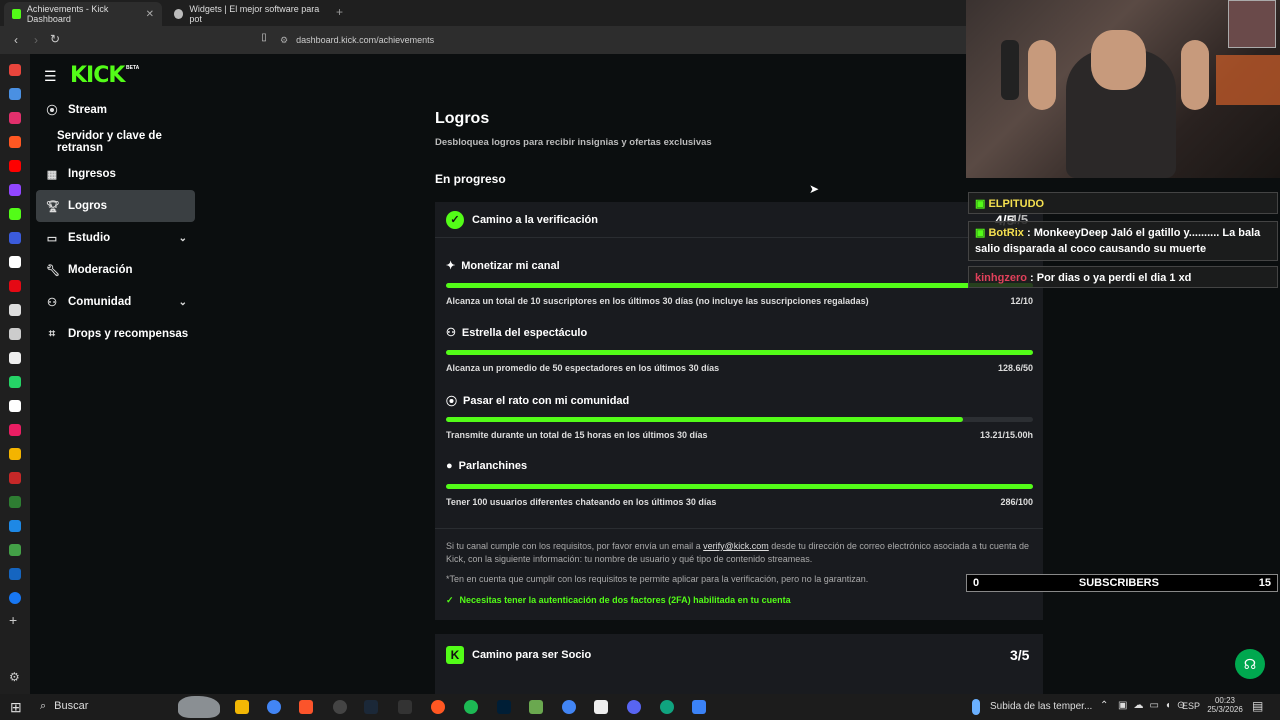 The height and width of the screenshot is (720, 1280). I want to click on taskbar-search: ⌕ Buscar, so click(64, 706).